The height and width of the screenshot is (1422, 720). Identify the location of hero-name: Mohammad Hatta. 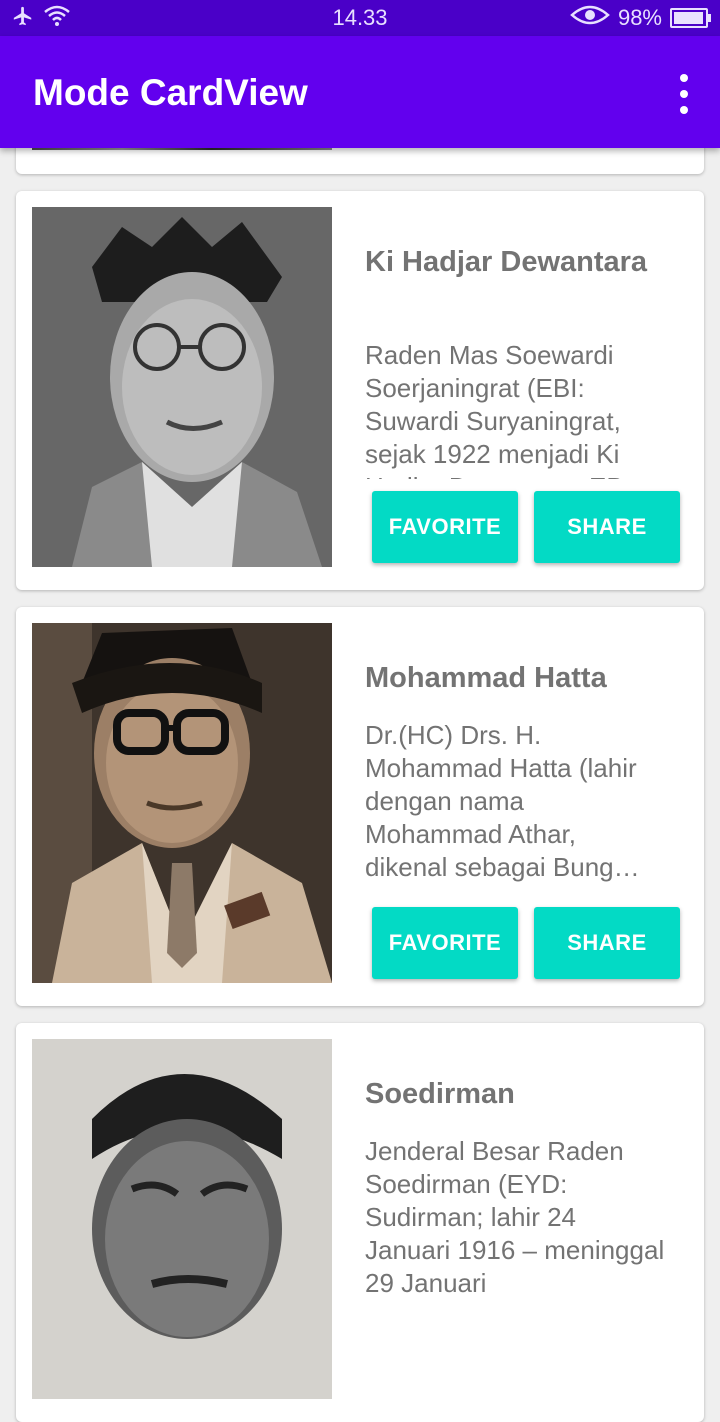
(486, 678).